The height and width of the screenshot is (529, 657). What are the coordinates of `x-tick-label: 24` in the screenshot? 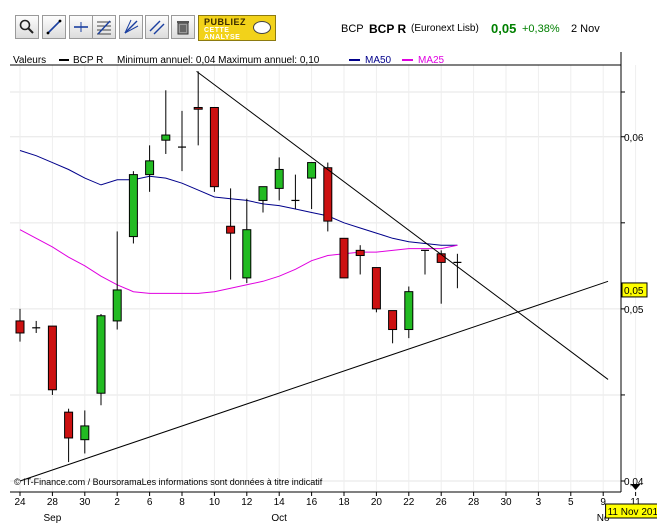 It's located at (20, 502).